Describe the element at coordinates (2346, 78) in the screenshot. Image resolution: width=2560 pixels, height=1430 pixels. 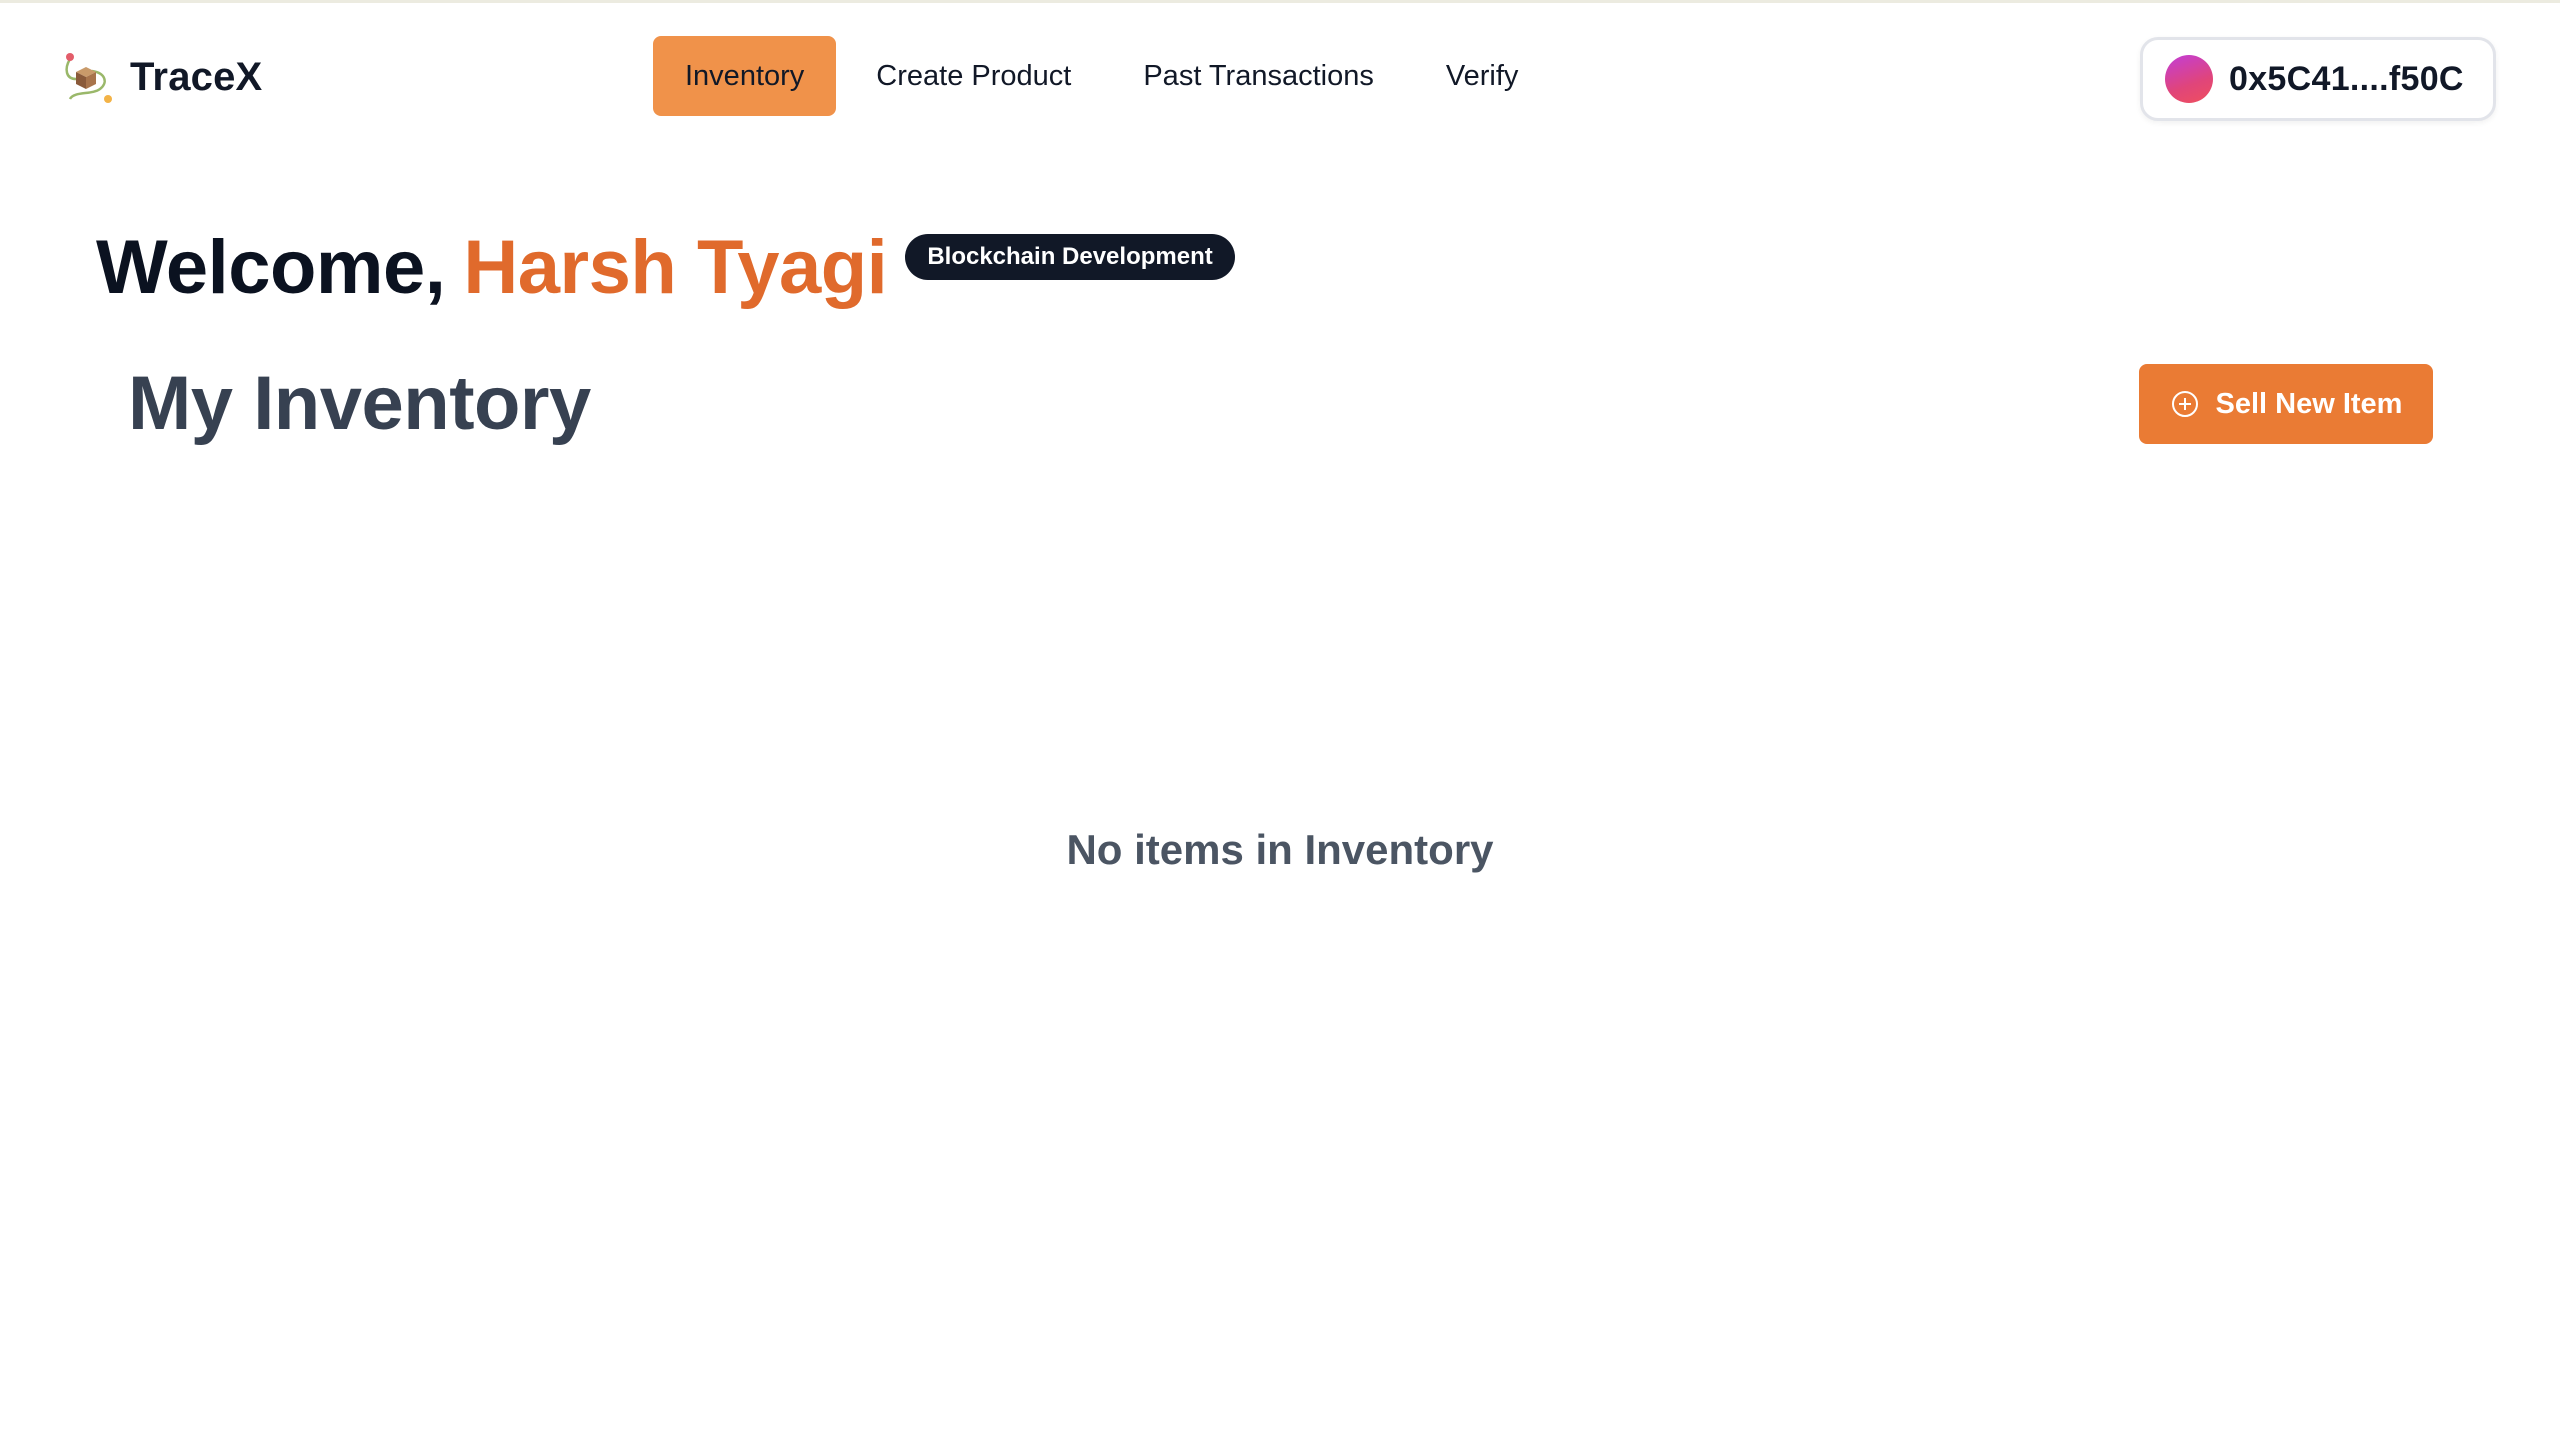
I see `wallet-address: 0x5C41....f50C` at that location.